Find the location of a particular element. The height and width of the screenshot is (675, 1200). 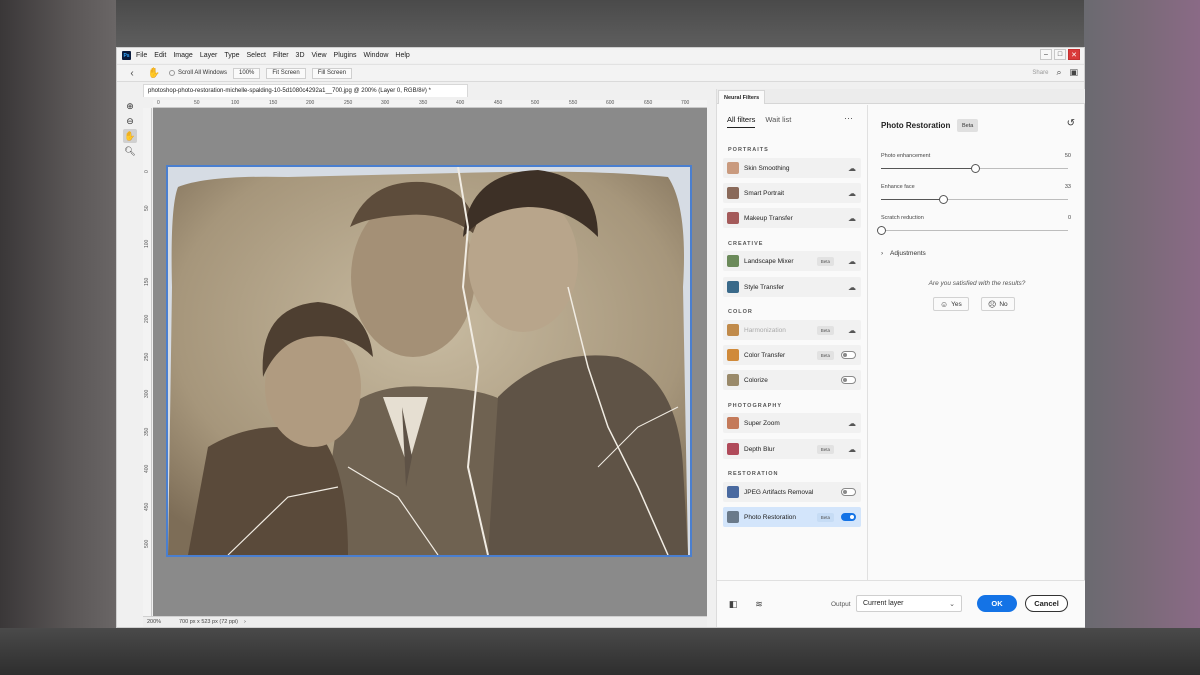

menu-type: Type is located at coordinates (231, 55).